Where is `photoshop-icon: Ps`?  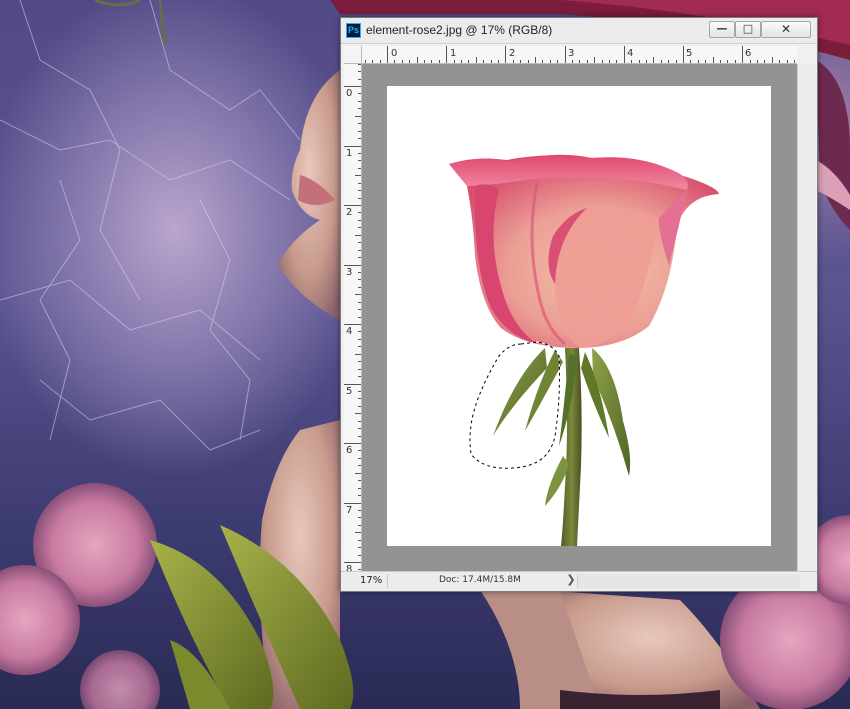
photoshop-icon: Ps is located at coordinates (353, 30).